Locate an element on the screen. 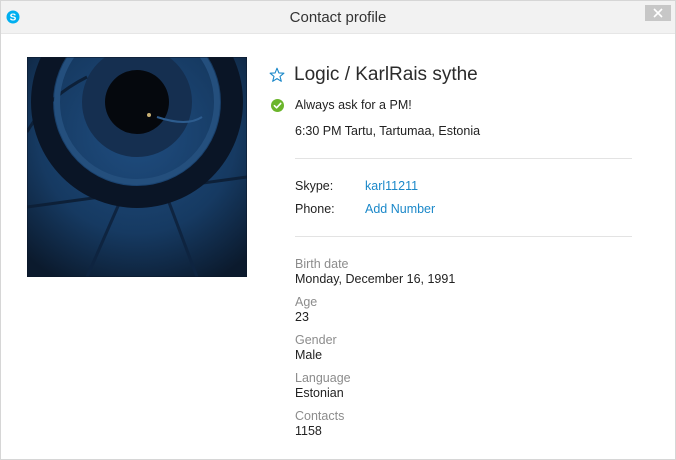 The height and width of the screenshot is (460, 676). mood-message: Always ask for a PM! is located at coordinates (353, 105).